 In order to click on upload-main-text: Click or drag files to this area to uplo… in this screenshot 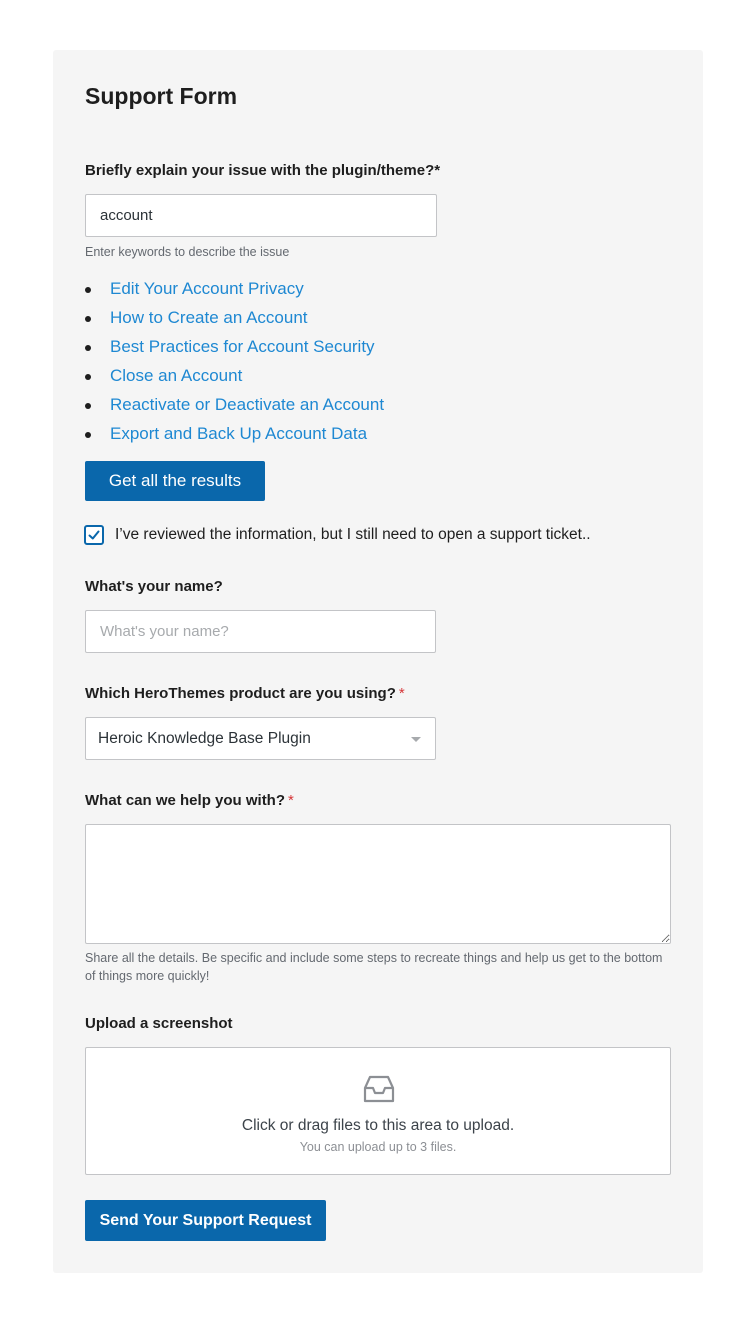, I will do `click(378, 1125)`.